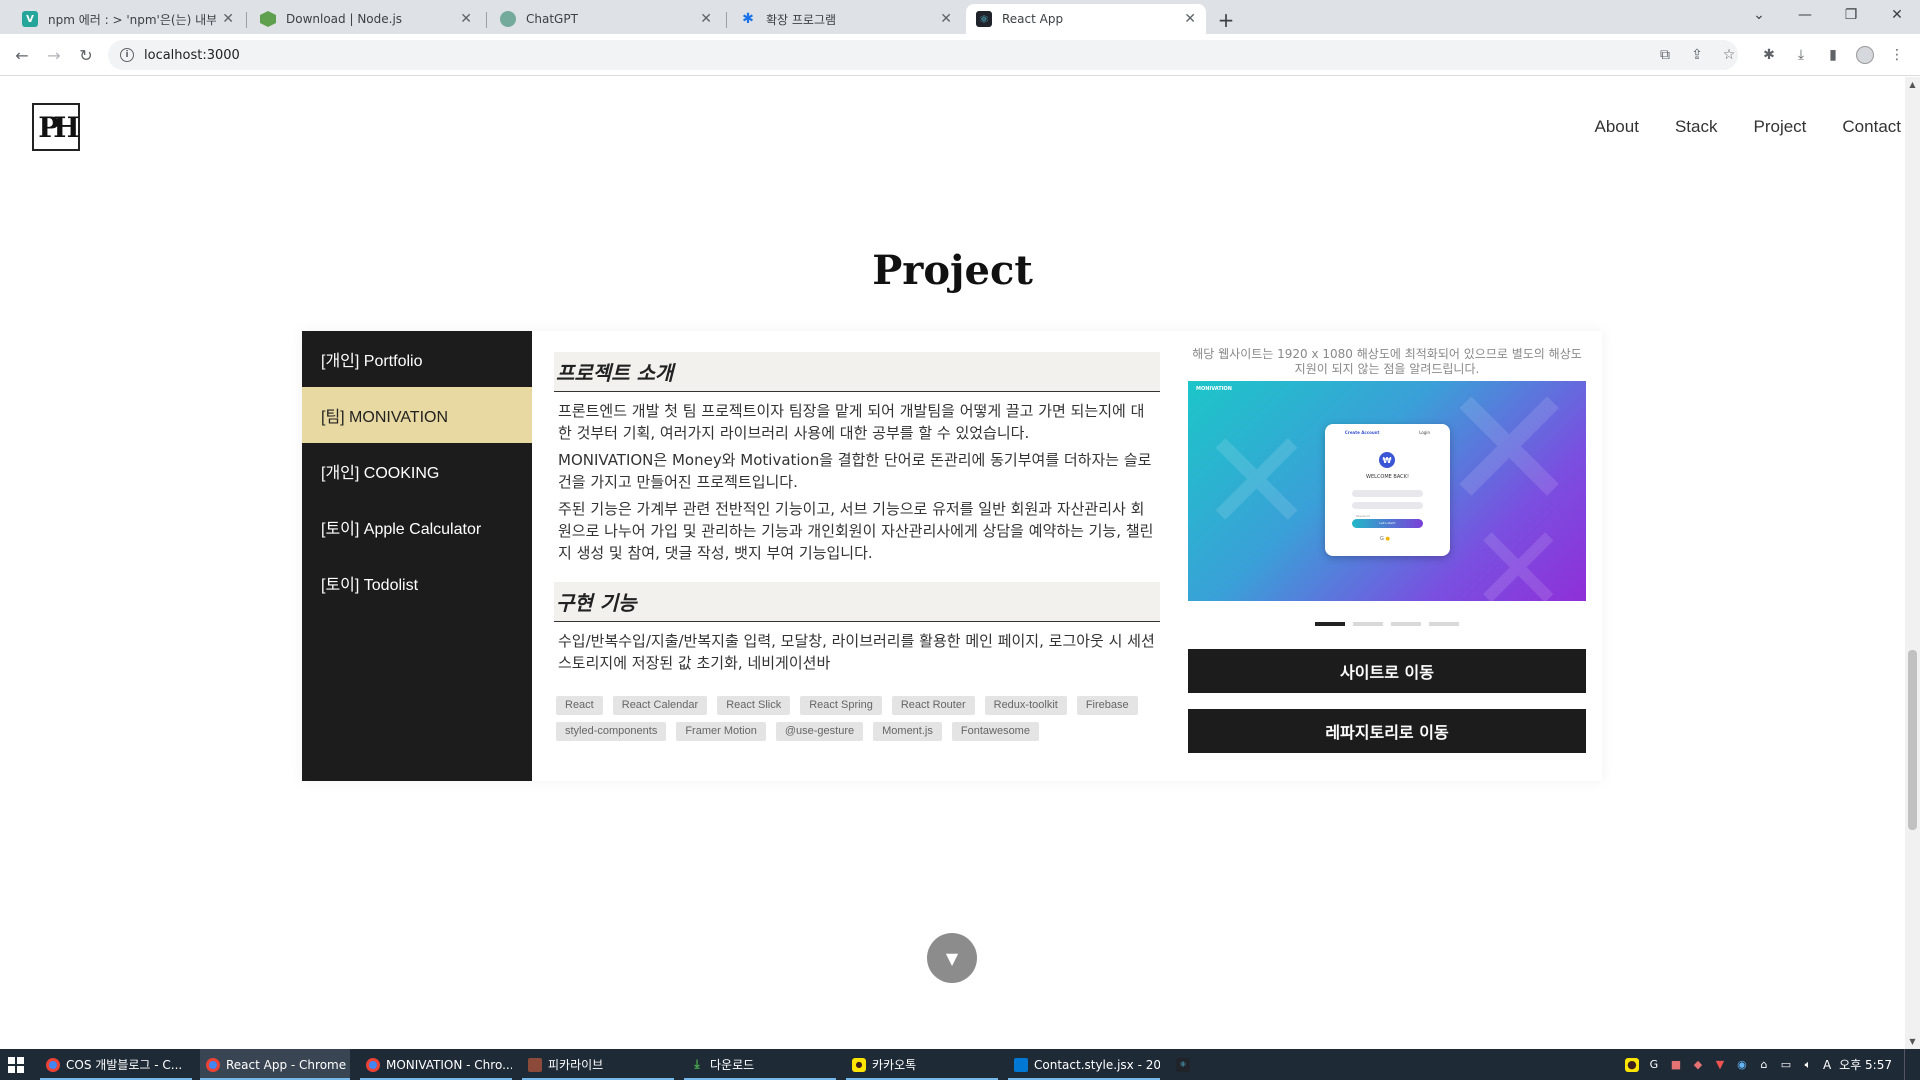 This screenshot has width=1920, height=1080. What do you see at coordinates (417, 415) in the screenshot?
I see `project-item-monivation: [팀] MONIVATION` at bounding box center [417, 415].